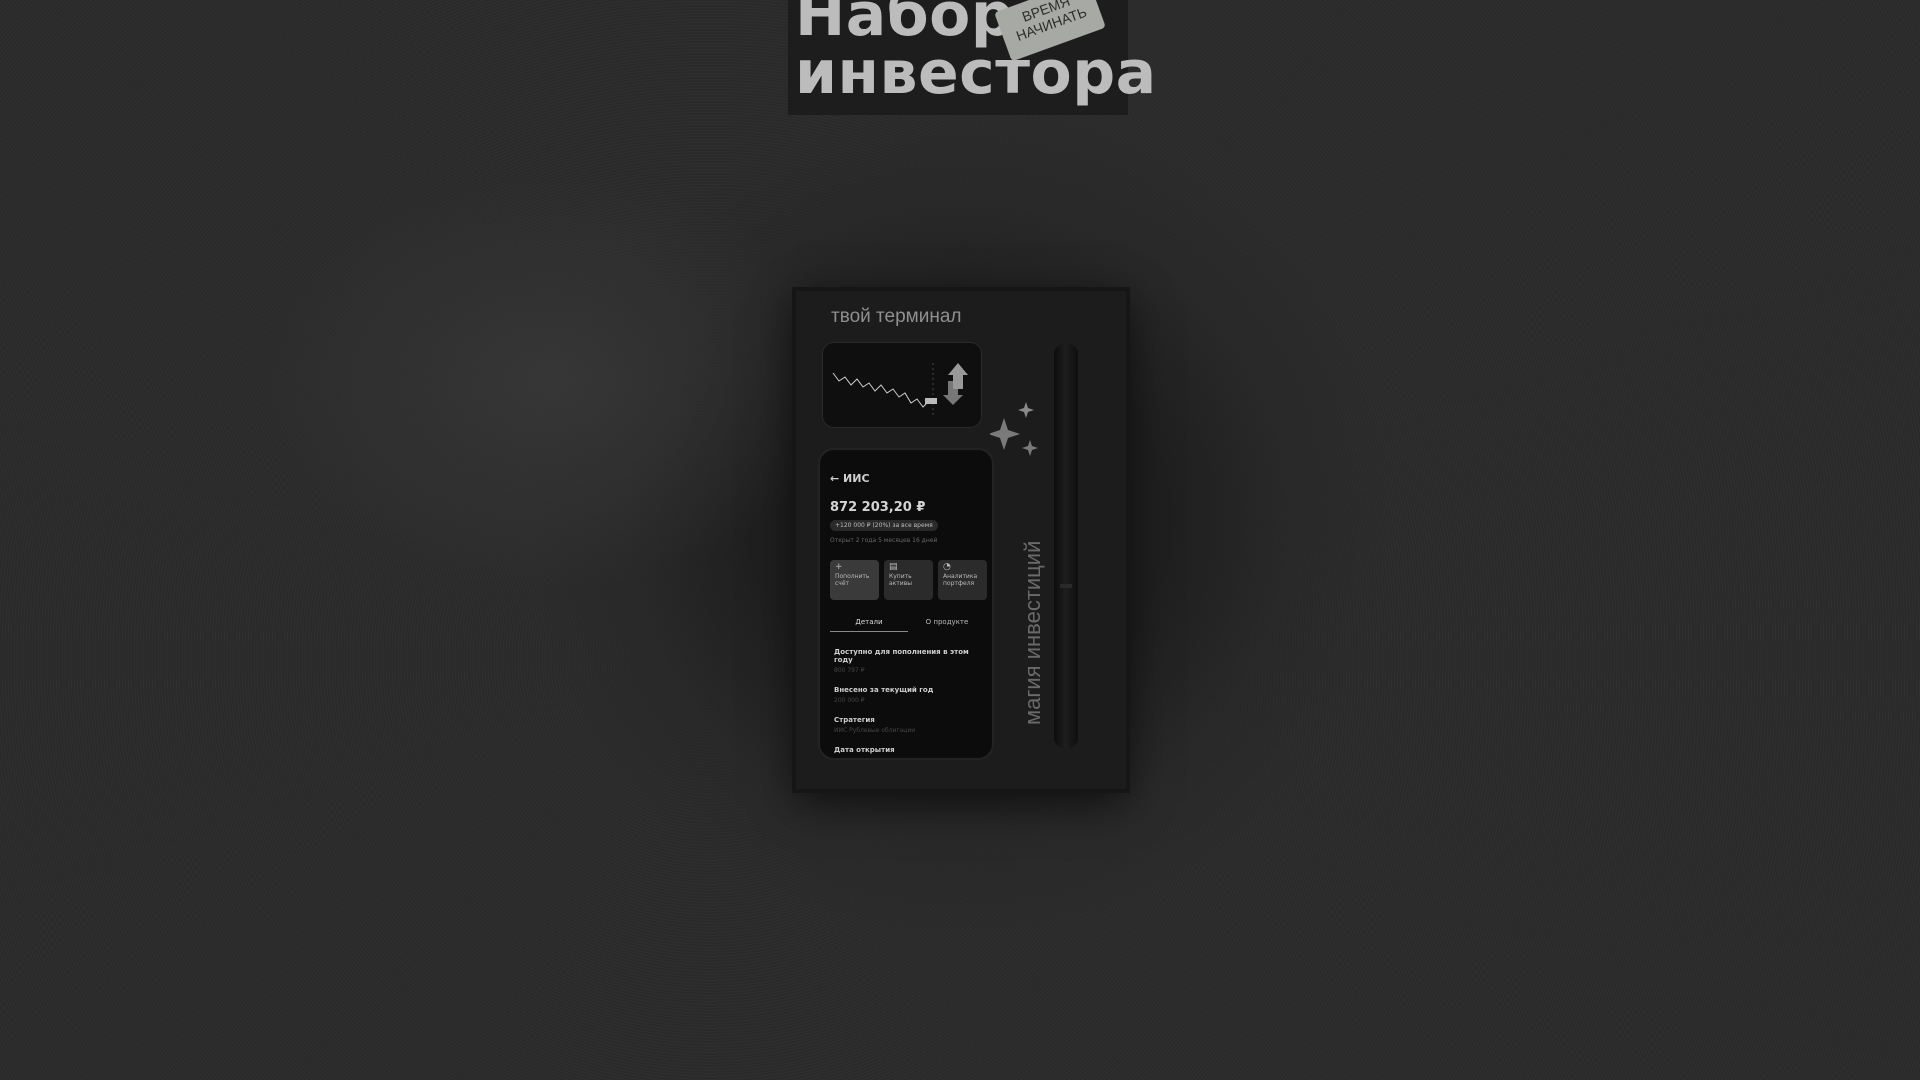 The height and width of the screenshot is (1080, 1920). Describe the element at coordinates (909, 695) in the screenshot. I see `list-item: Внесено за текущий год 200 000 ₽` at that location.